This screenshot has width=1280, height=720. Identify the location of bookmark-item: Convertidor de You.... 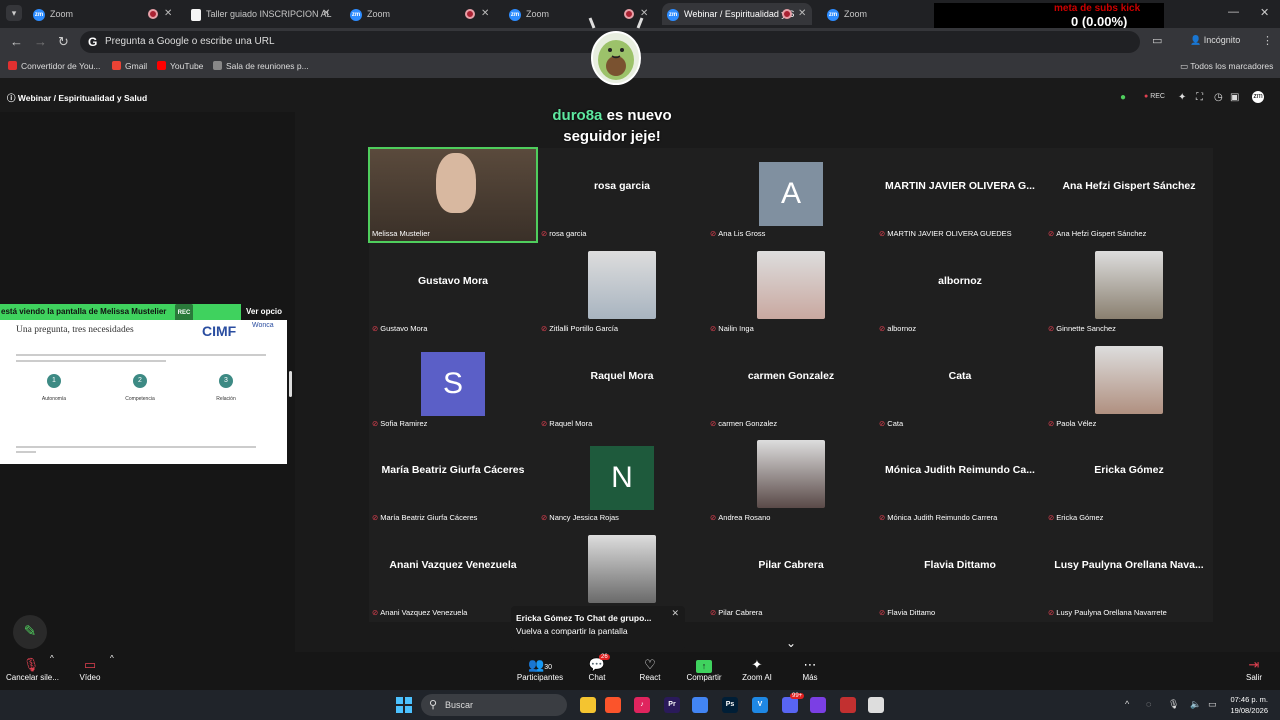
(54, 66).